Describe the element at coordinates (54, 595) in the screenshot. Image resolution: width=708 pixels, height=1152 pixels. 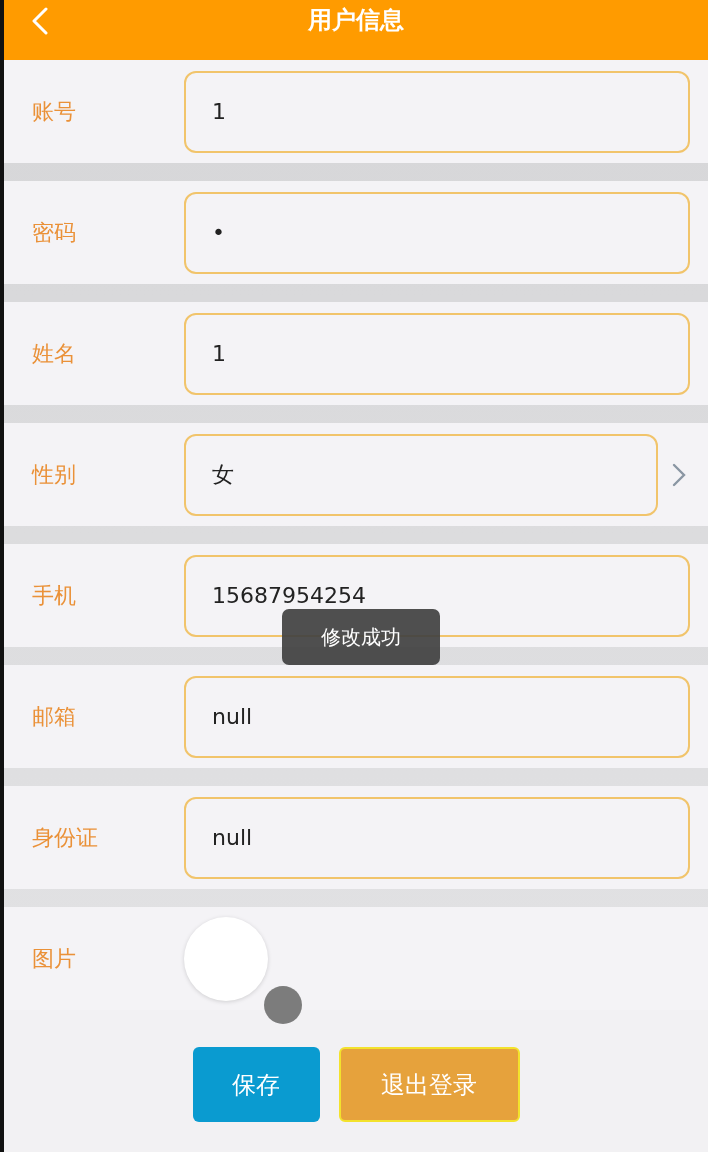
I see `field-label: 手机` at that location.